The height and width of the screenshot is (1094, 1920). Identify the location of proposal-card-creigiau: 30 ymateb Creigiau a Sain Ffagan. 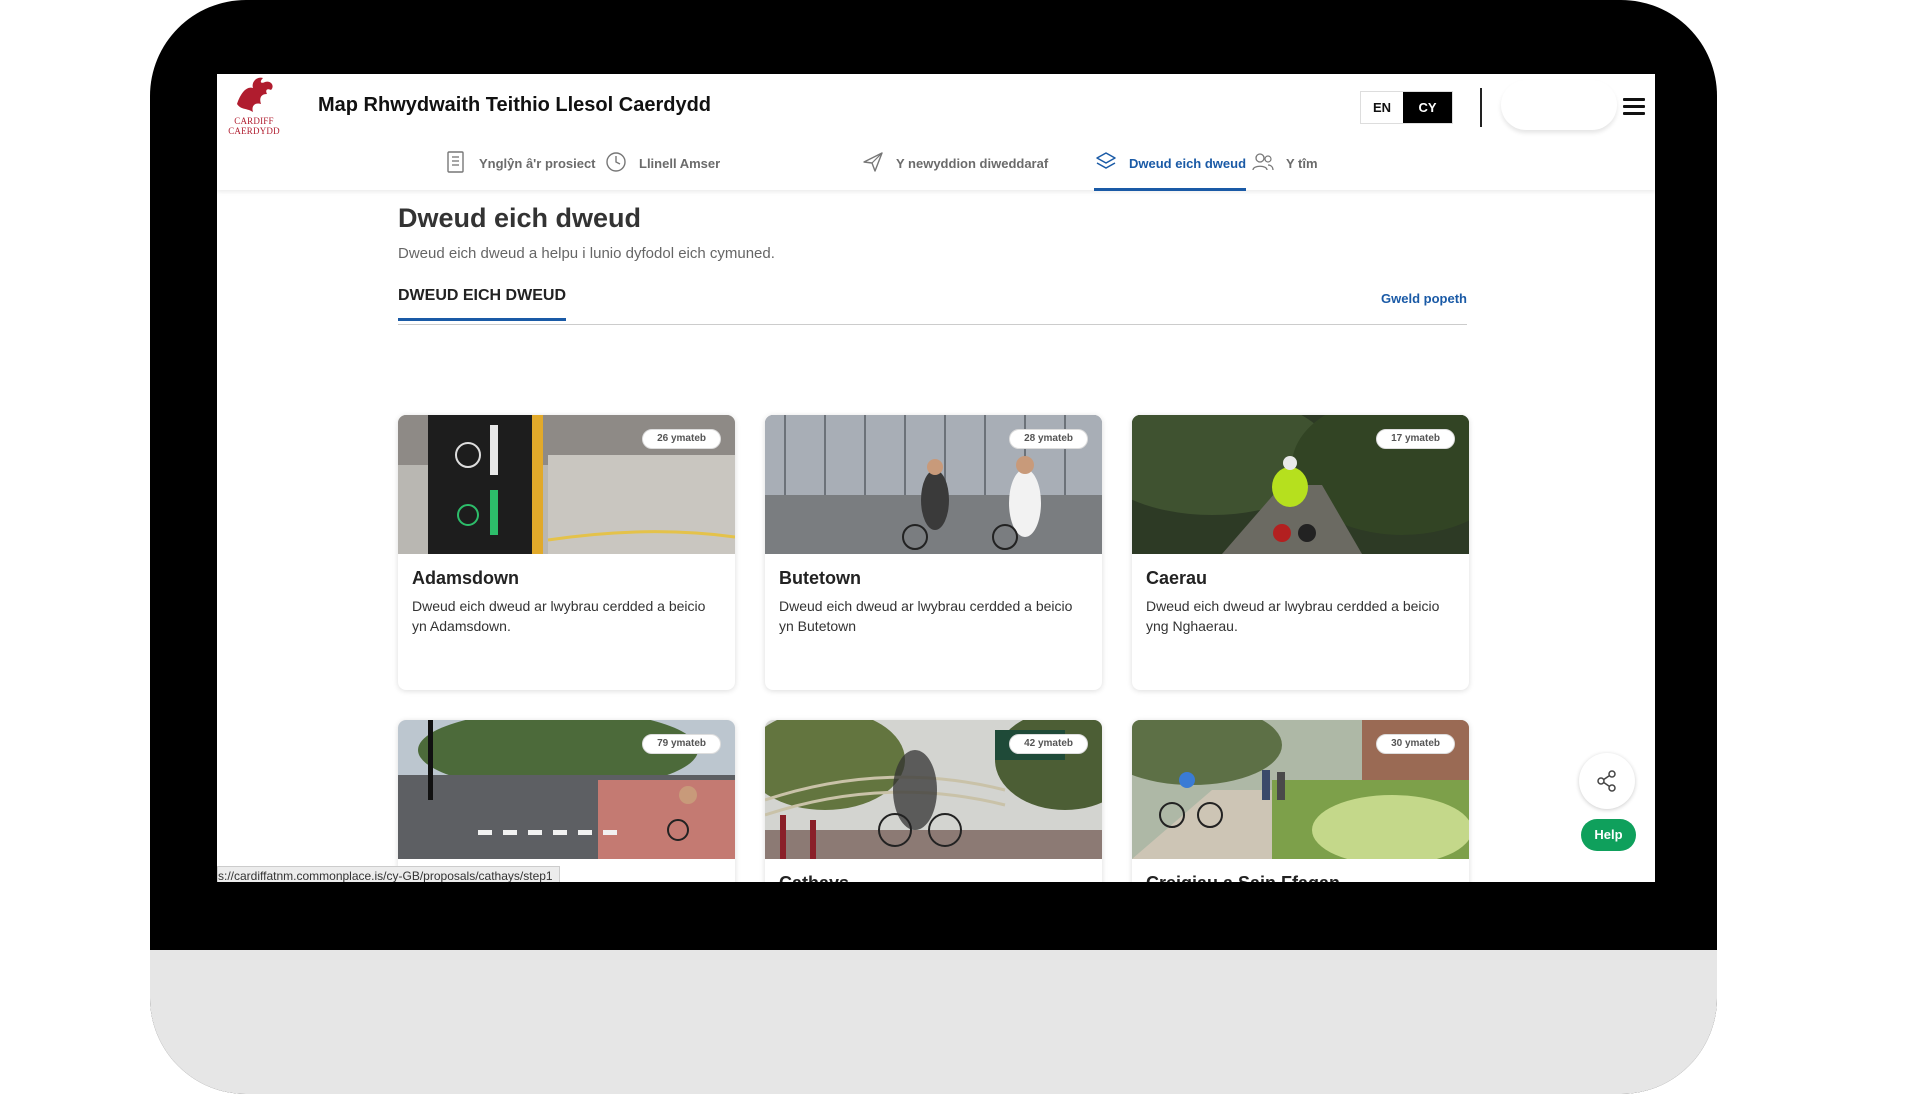
(1300, 801).